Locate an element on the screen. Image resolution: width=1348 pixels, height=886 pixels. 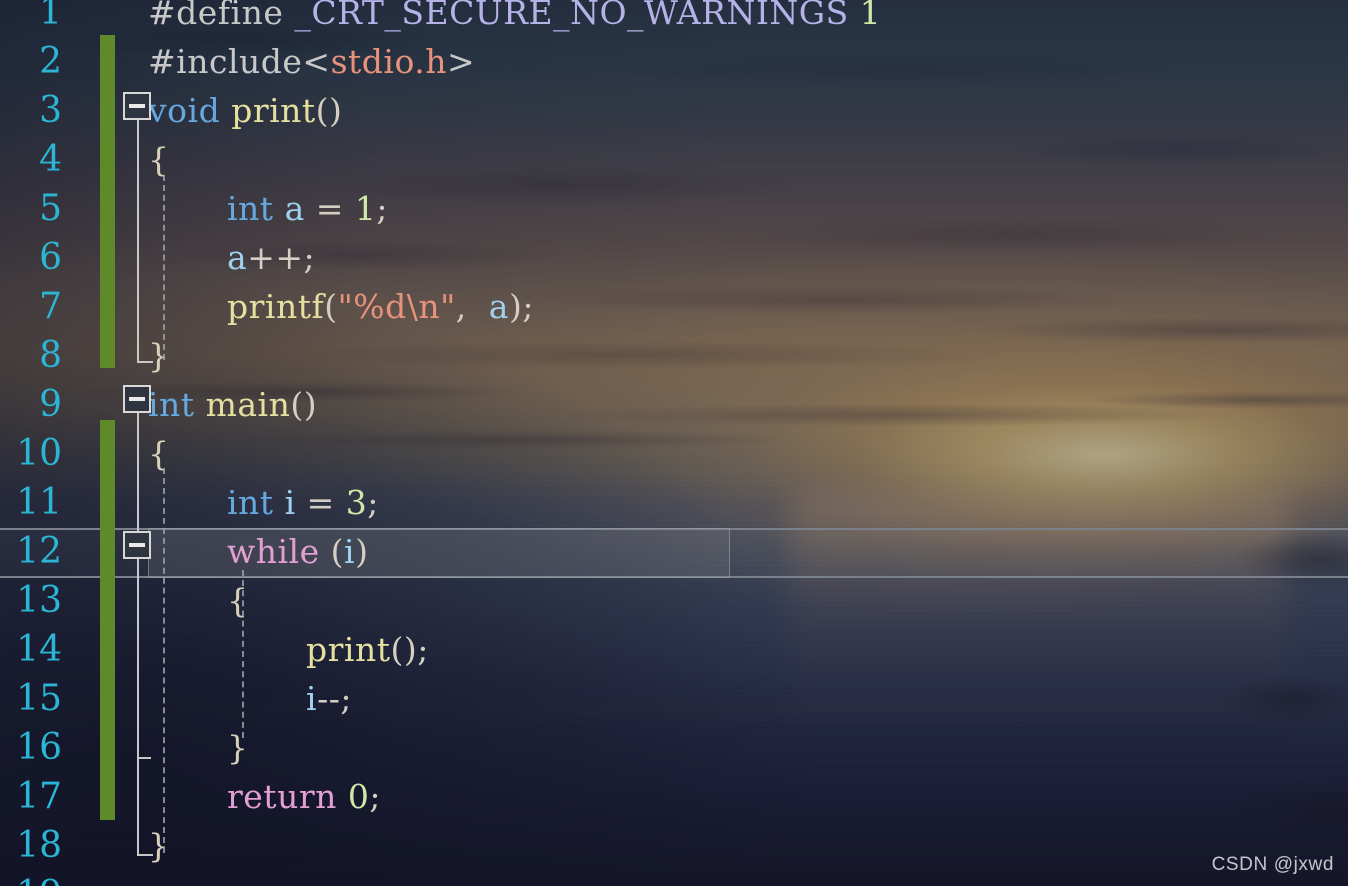
code-token-brace: } is located at coordinates (238, 747).